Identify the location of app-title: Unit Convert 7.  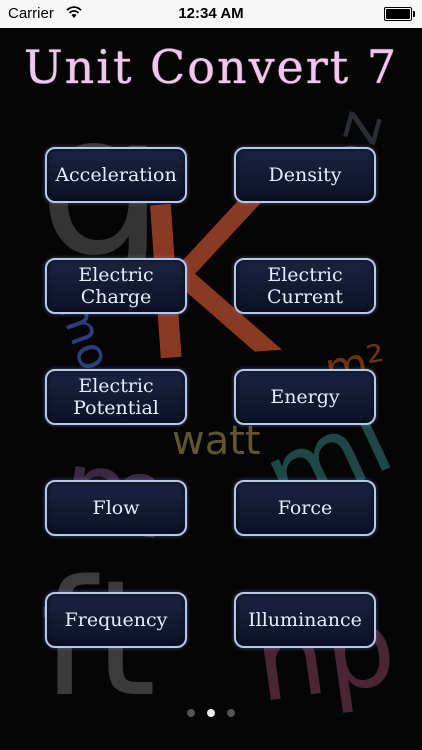
(211, 67).